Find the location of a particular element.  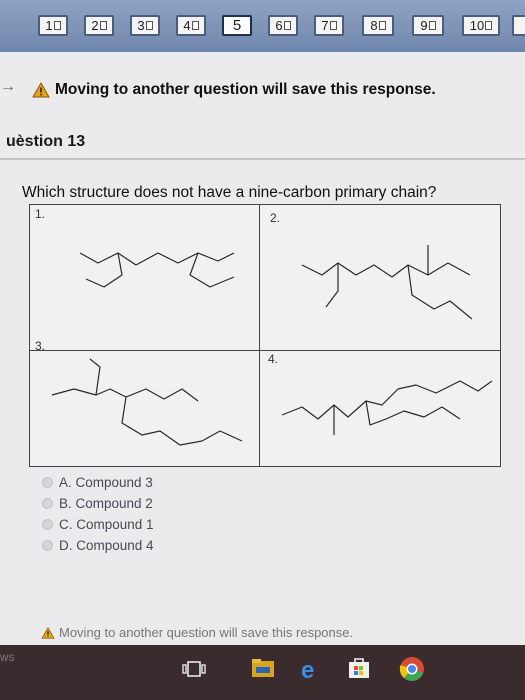

question-8-label: 8 is located at coordinates (374, 25).